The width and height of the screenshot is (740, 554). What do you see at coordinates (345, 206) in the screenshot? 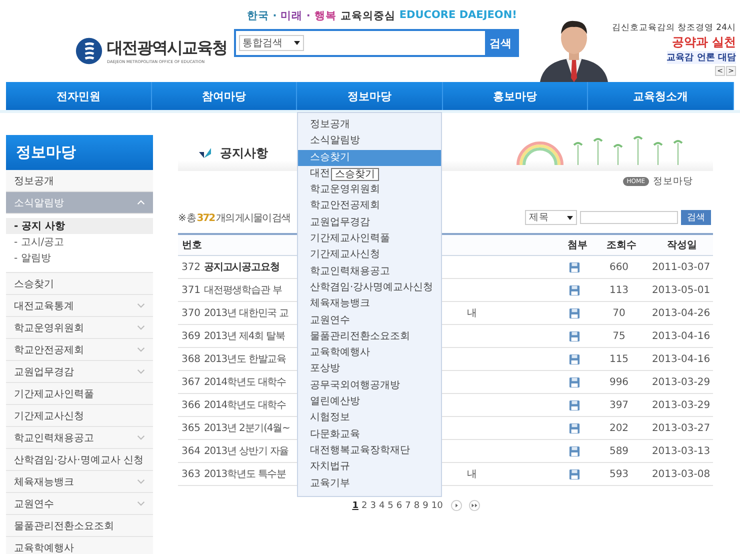
I see `menu-item: 학교안전공제회` at bounding box center [345, 206].